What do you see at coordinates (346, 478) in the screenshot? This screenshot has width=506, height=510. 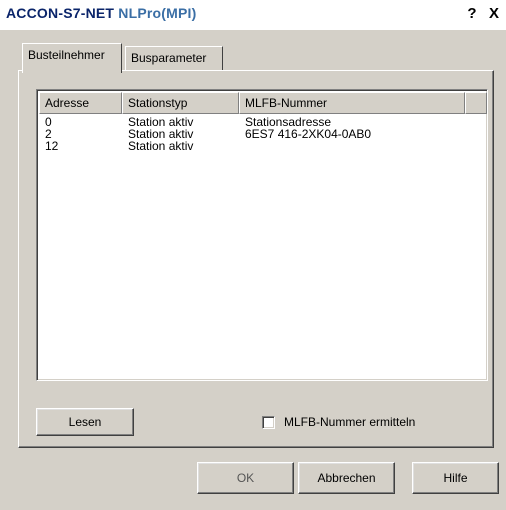 I see `cancel-button: Abbrechen` at bounding box center [346, 478].